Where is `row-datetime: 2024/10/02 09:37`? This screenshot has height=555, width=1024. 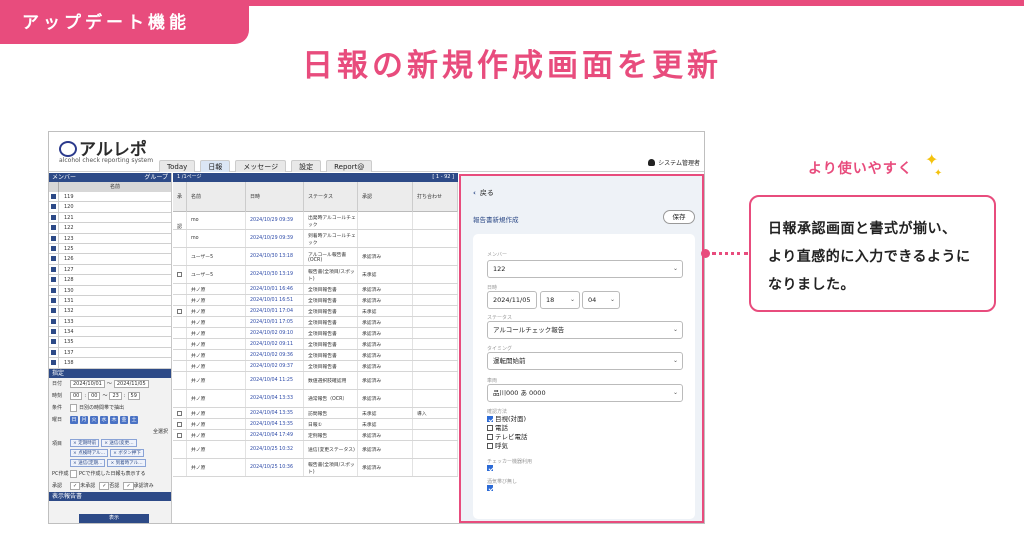
row-datetime: 2024/10/02 09:37 is located at coordinates (275, 366).